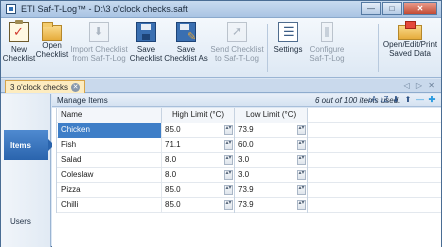 The width and height of the screenshot is (442, 247). What do you see at coordinates (327, 54) in the screenshot?
I see `configure-saf-t-log-label: Configure Saf-T-Log` at bounding box center [327, 54].